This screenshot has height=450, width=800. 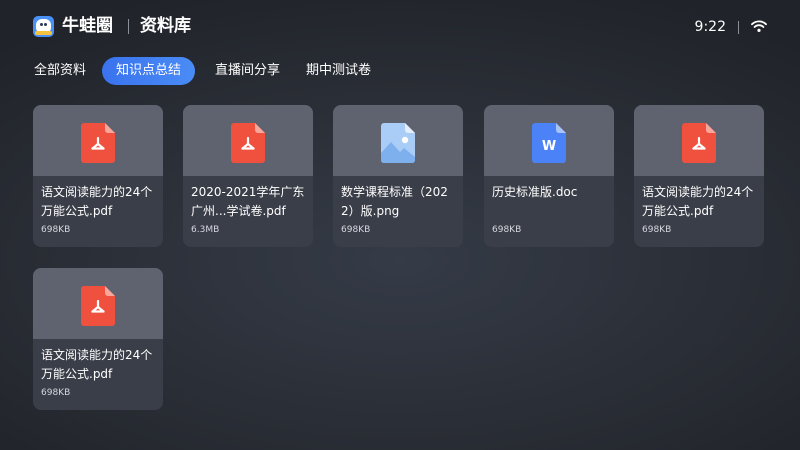 What do you see at coordinates (205, 230) in the screenshot?
I see `file-size: 6.3MB` at bounding box center [205, 230].